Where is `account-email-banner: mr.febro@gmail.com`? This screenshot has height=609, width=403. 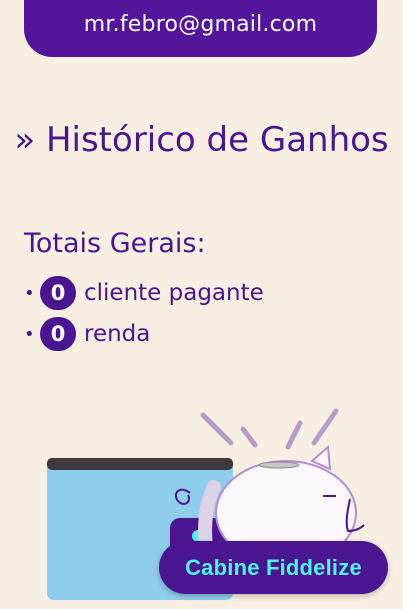 account-email-banner: mr.febro@gmail.com is located at coordinates (200, 28).